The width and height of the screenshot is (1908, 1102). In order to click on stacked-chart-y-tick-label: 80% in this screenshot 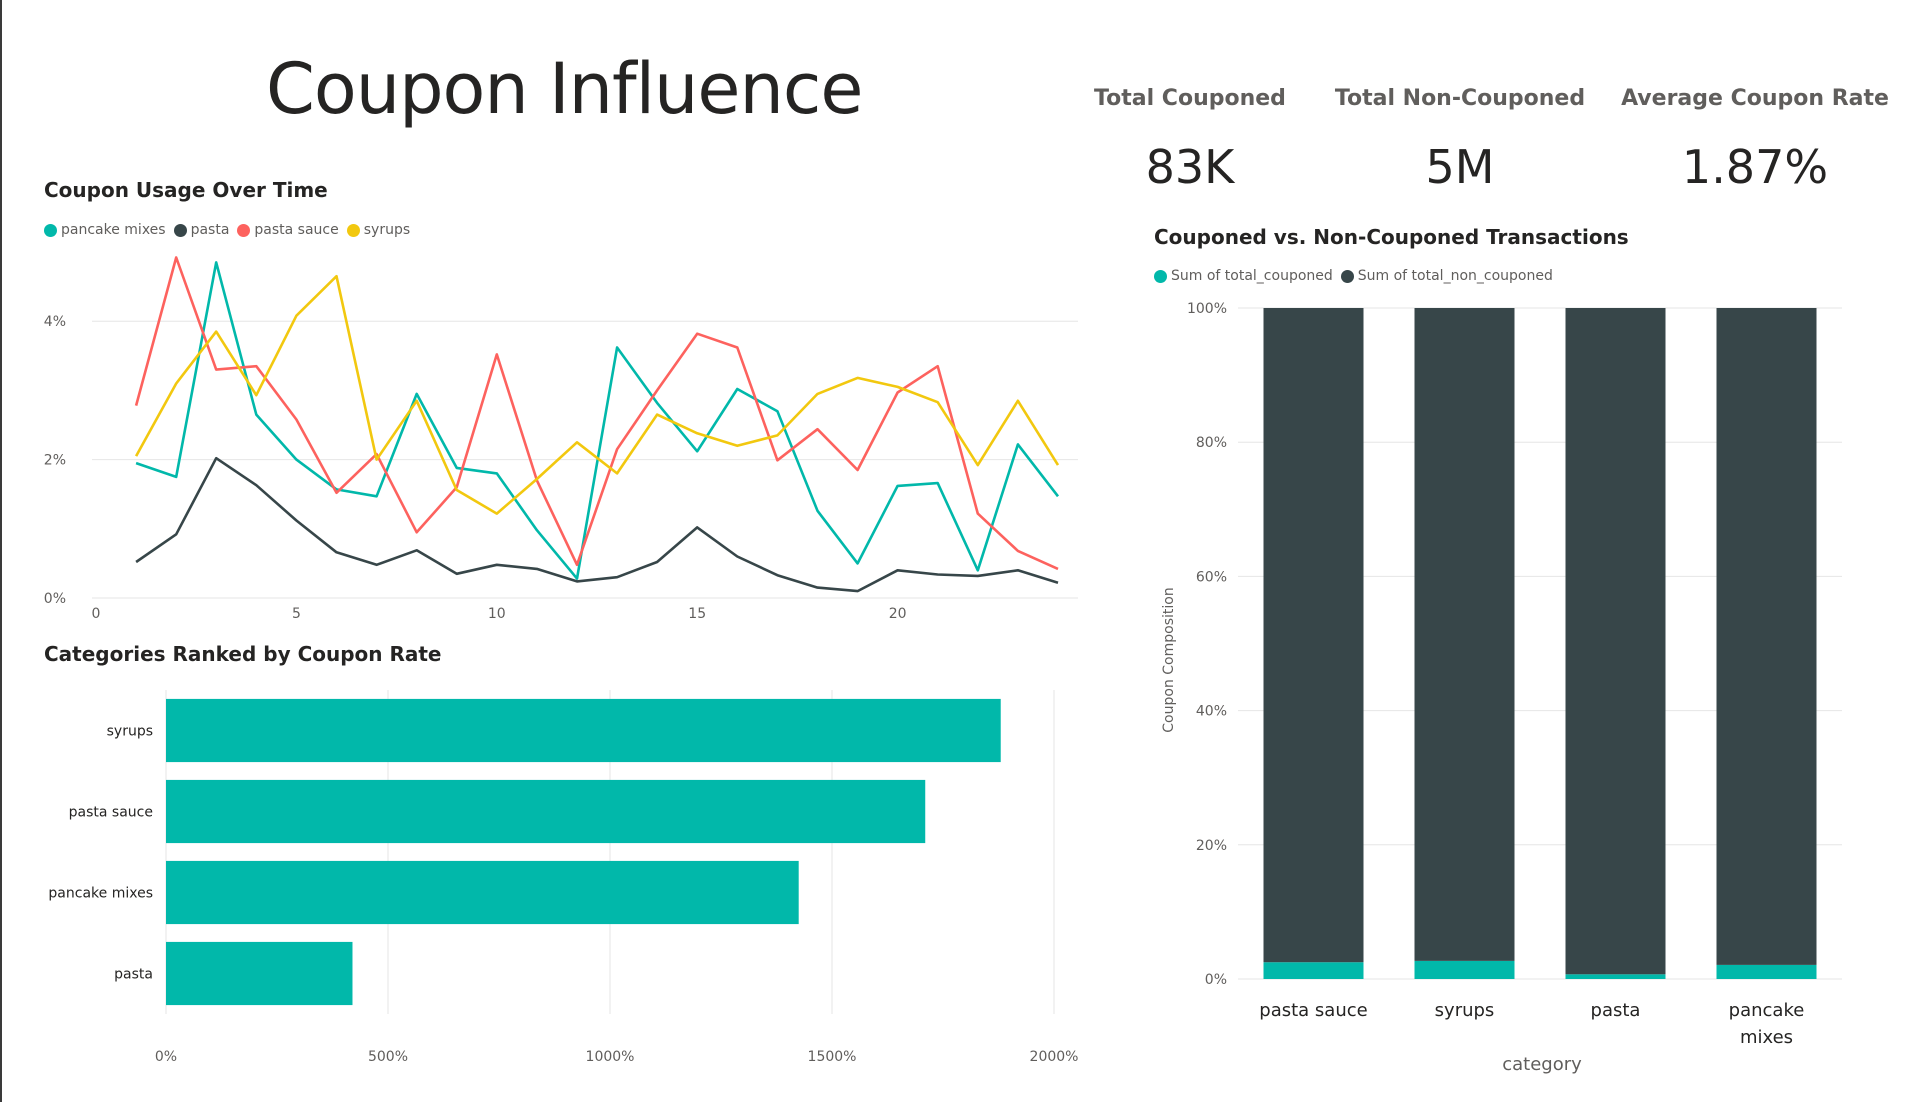, I will do `click(1211, 443)`.